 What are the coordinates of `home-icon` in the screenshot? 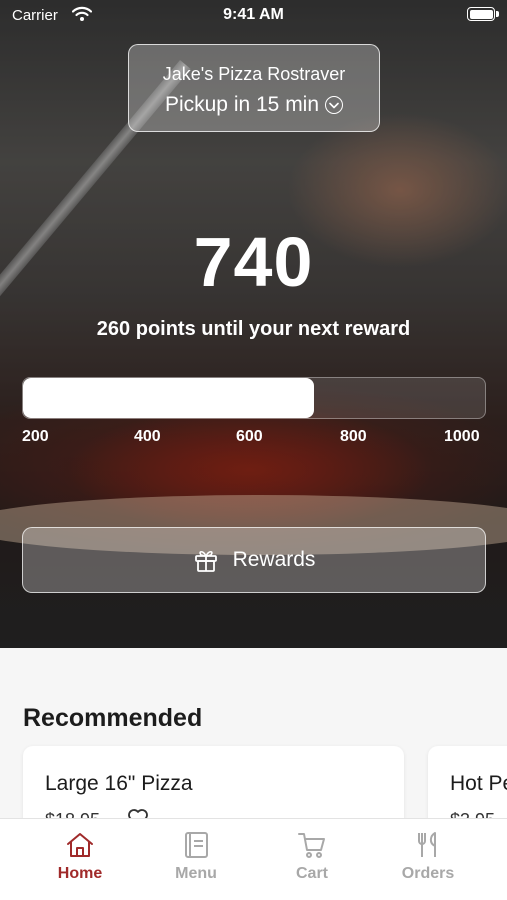 It's located at (80, 845).